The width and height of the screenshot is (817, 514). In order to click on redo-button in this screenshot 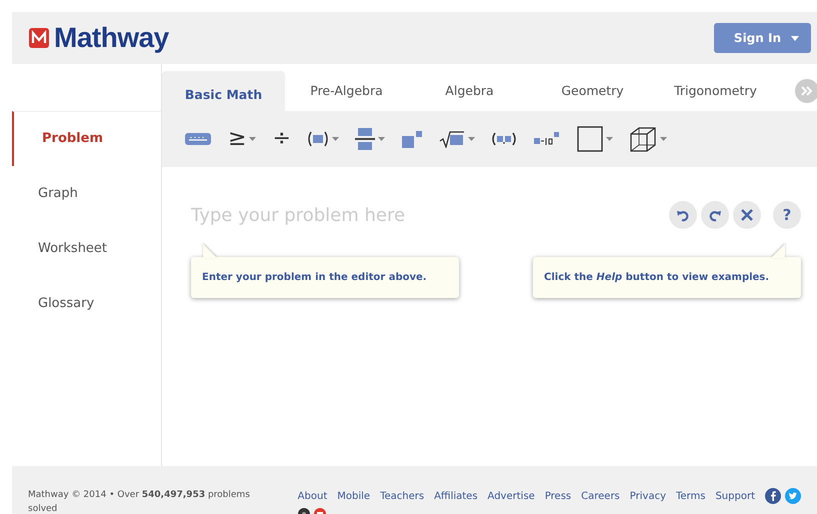, I will do `click(715, 215)`.